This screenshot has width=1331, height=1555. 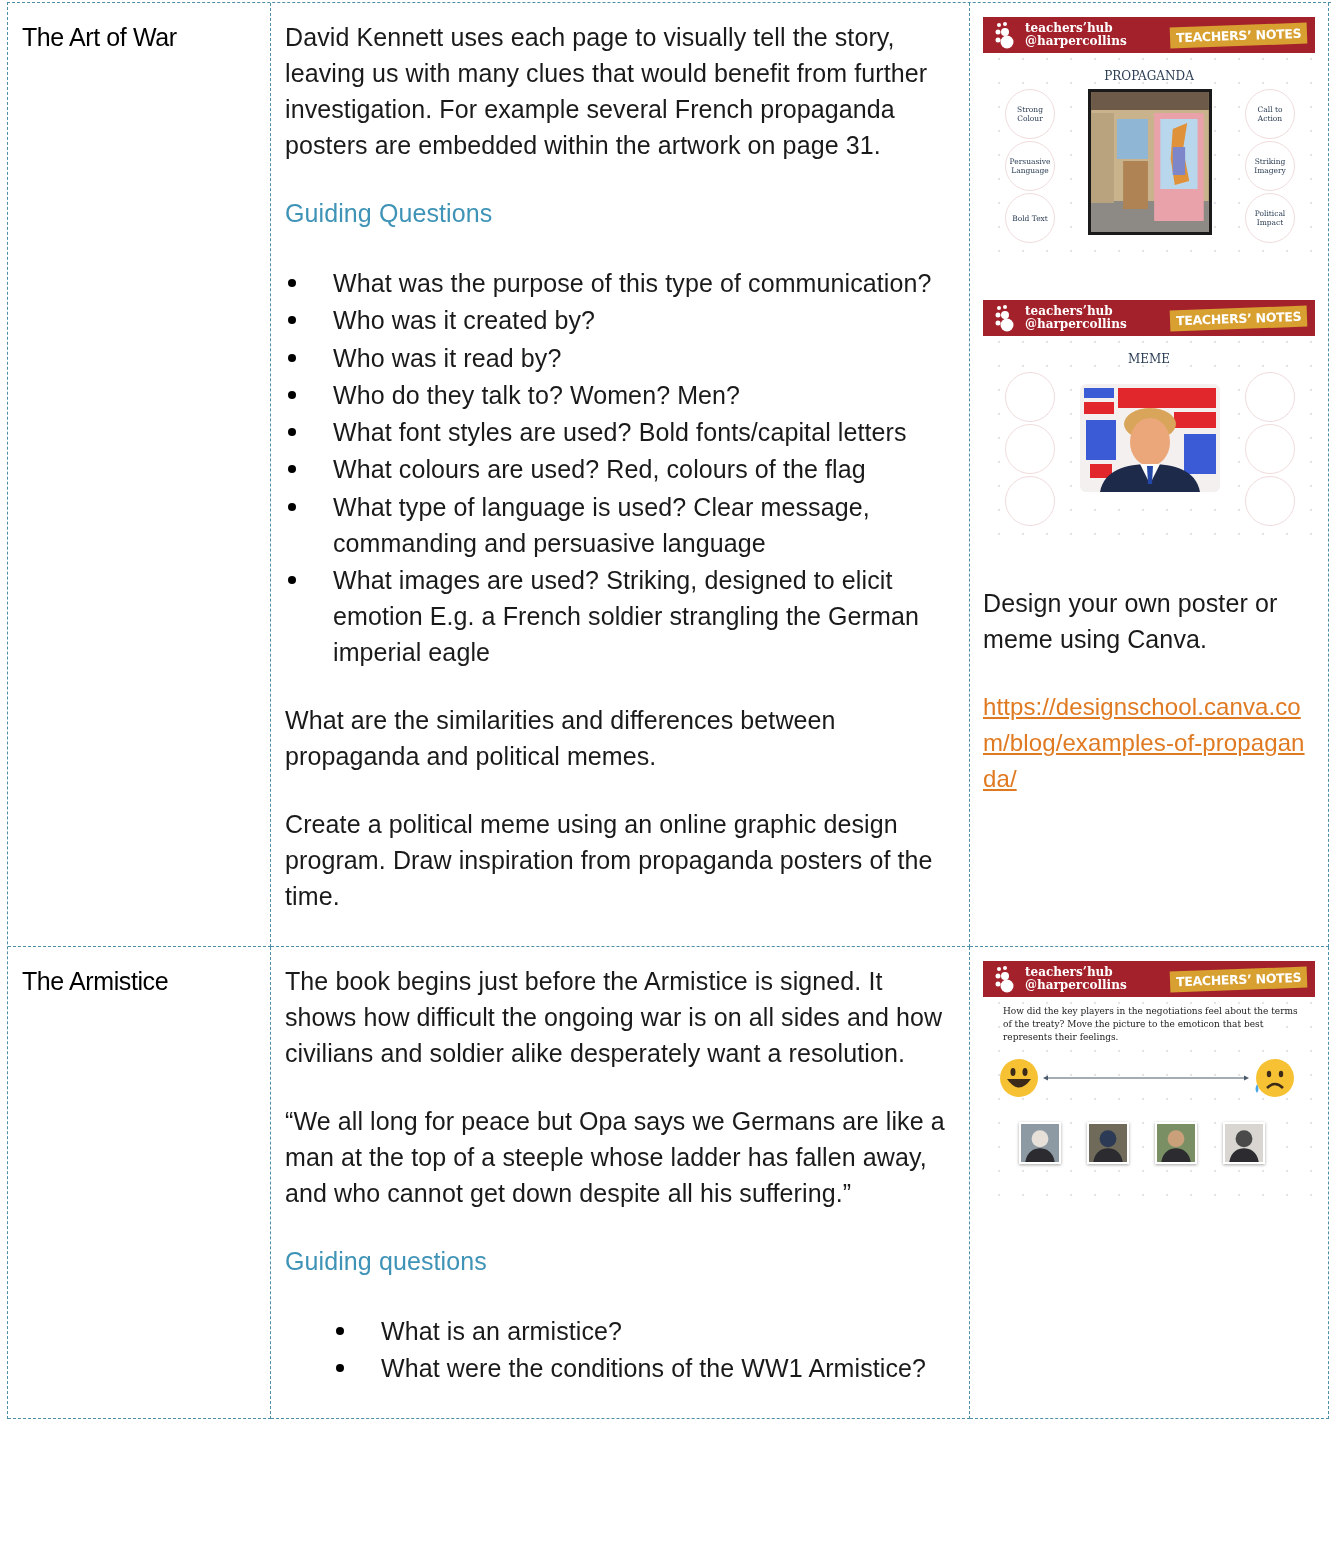 I want to click on question-text: What font styles are used? Bold fonts/capital letters, so click(x=620, y=433).